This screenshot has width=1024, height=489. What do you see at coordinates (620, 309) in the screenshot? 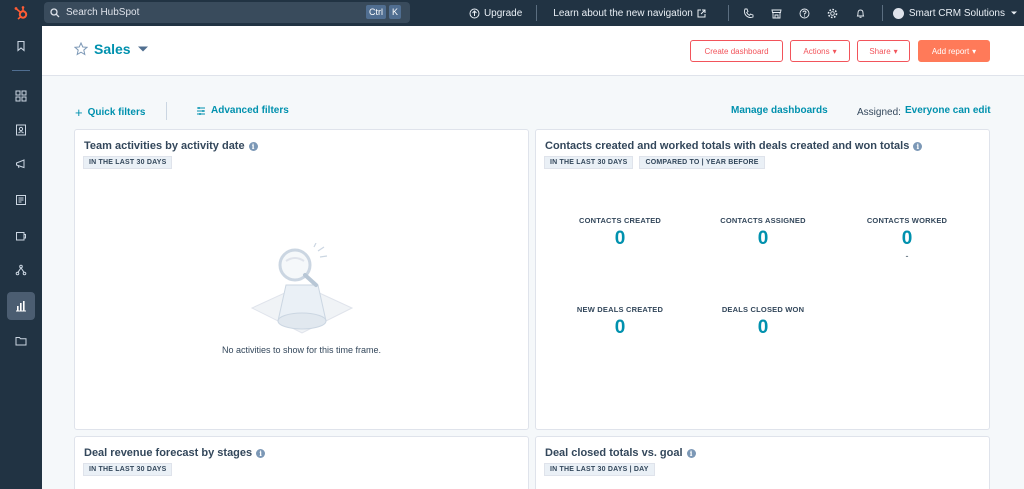
I see `metric-label: NEW DEALS CREATED` at bounding box center [620, 309].